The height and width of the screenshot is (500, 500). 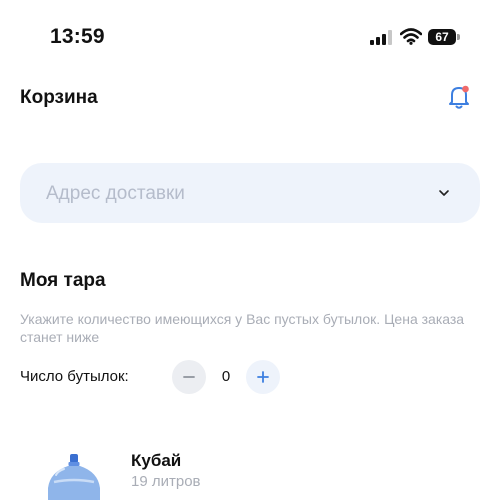 What do you see at coordinates (115, 193) in the screenshot?
I see `address-placeholder: Адрес доставки` at bounding box center [115, 193].